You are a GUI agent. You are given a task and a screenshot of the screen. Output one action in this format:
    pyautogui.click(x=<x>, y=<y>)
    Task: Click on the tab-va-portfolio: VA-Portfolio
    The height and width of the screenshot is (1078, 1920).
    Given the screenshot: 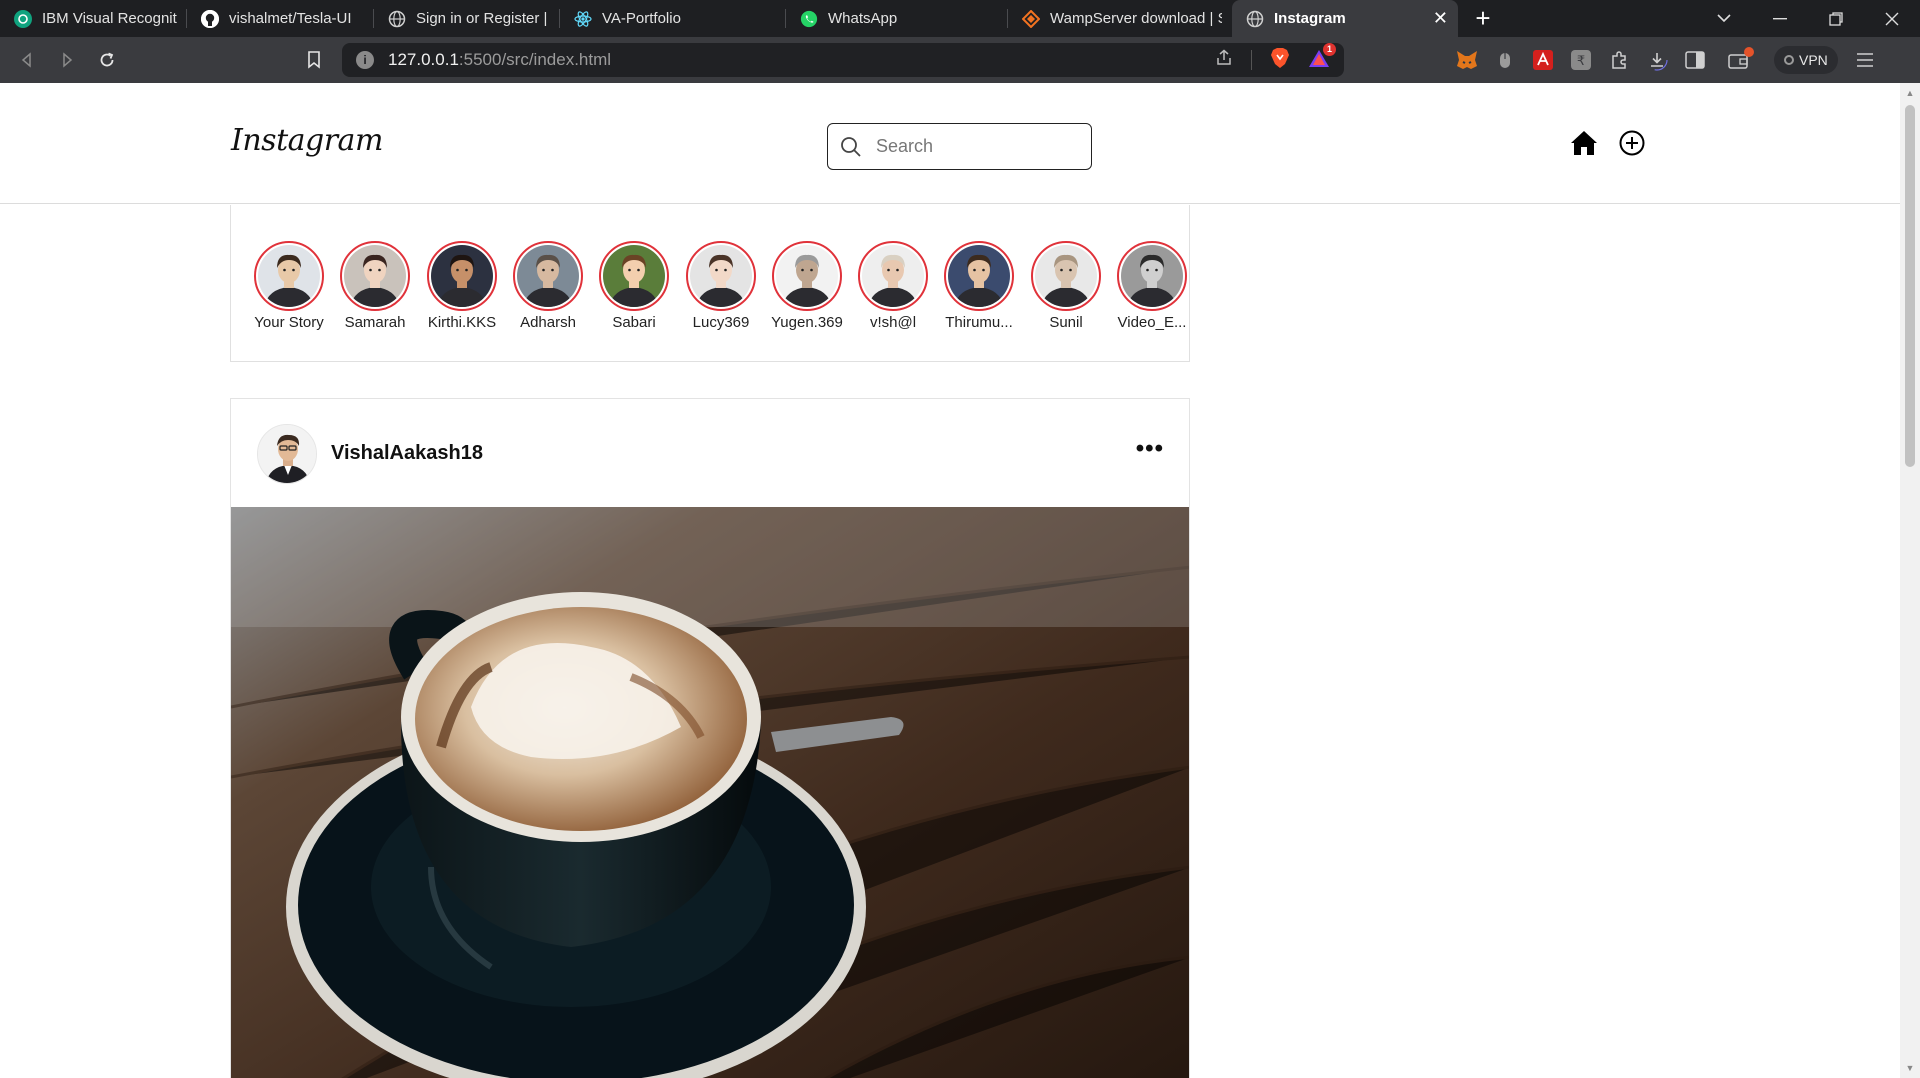 What is the action you would take?
    pyautogui.click(x=673, y=18)
    